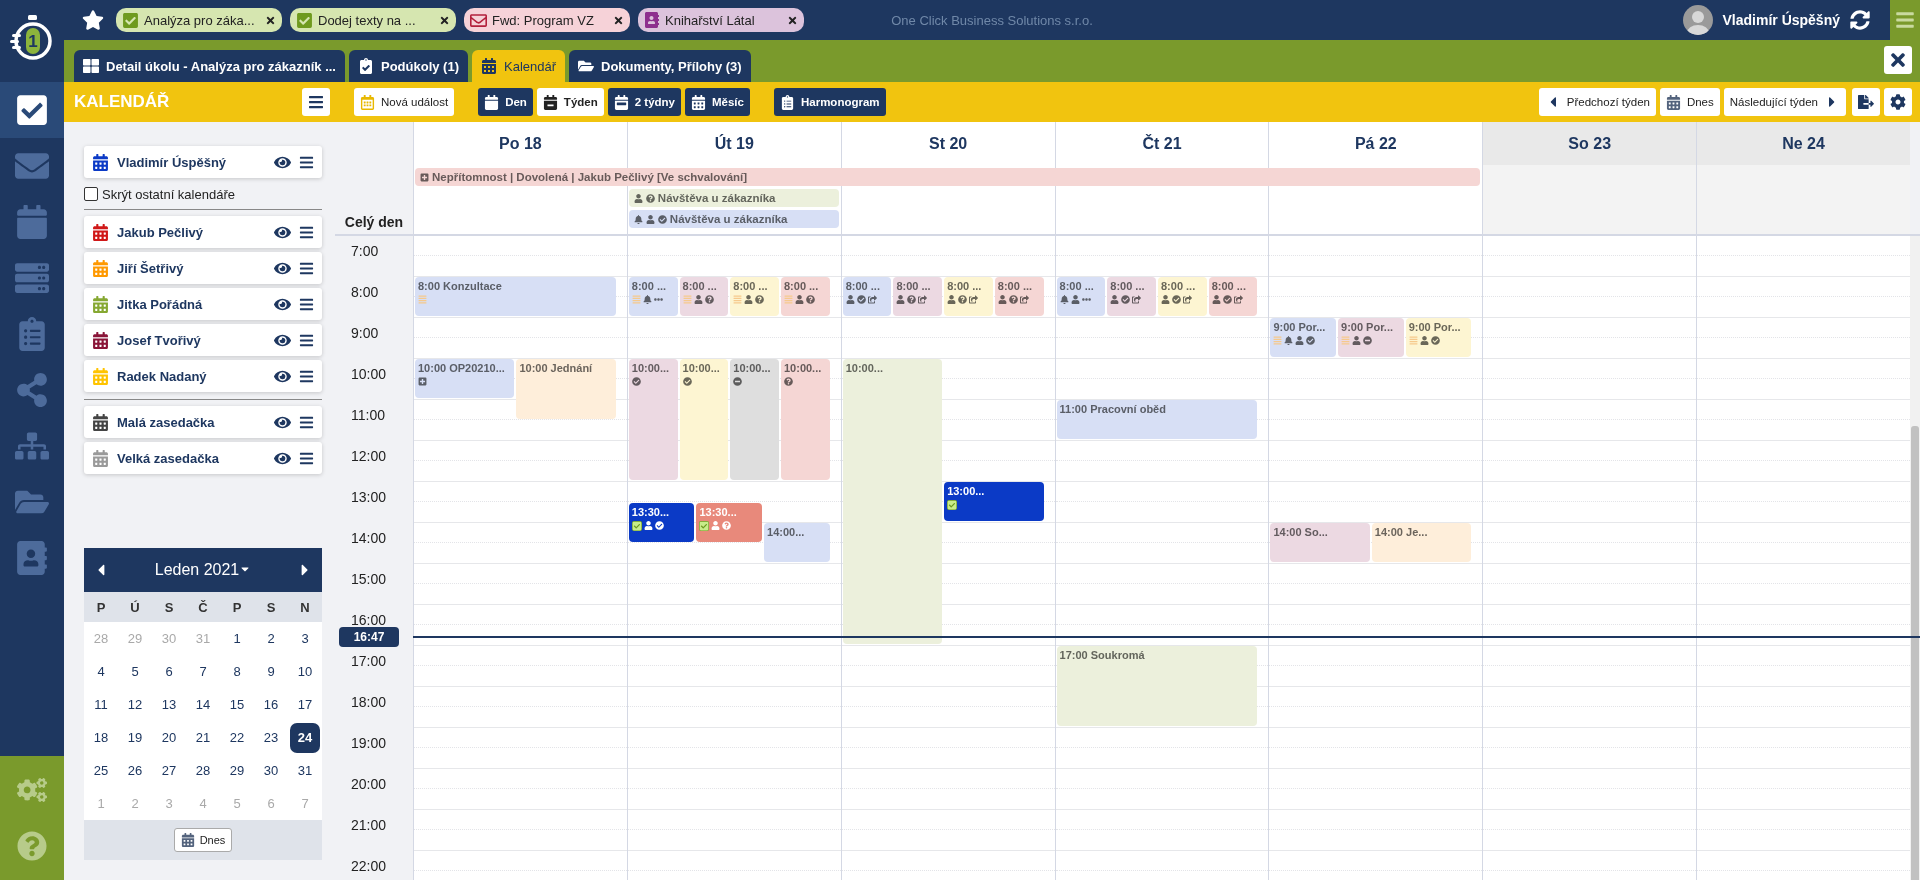  Describe the element at coordinates (515, 296) in the screenshot. I see `event: 8:00 Konzultace` at that location.